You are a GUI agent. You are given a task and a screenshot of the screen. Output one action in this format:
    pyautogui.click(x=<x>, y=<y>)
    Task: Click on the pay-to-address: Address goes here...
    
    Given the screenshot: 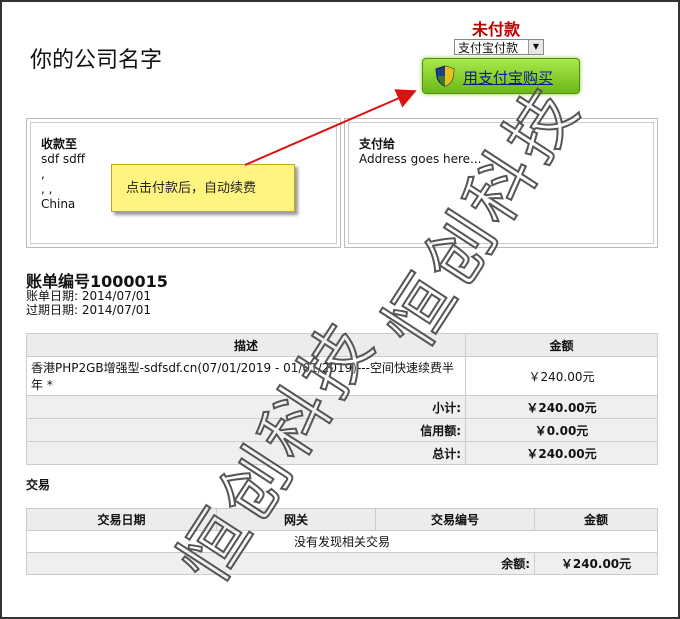 What is the action you would take?
    pyautogui.click(x=420, y=159)
    